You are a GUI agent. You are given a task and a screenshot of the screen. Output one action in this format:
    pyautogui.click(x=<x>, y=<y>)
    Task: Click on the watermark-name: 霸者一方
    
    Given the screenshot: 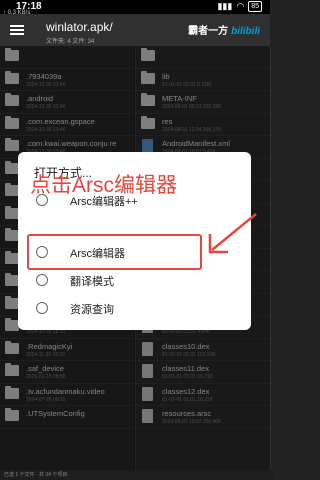 What is the action you would take?
    pyautogui.click(x=208, y=31)
    